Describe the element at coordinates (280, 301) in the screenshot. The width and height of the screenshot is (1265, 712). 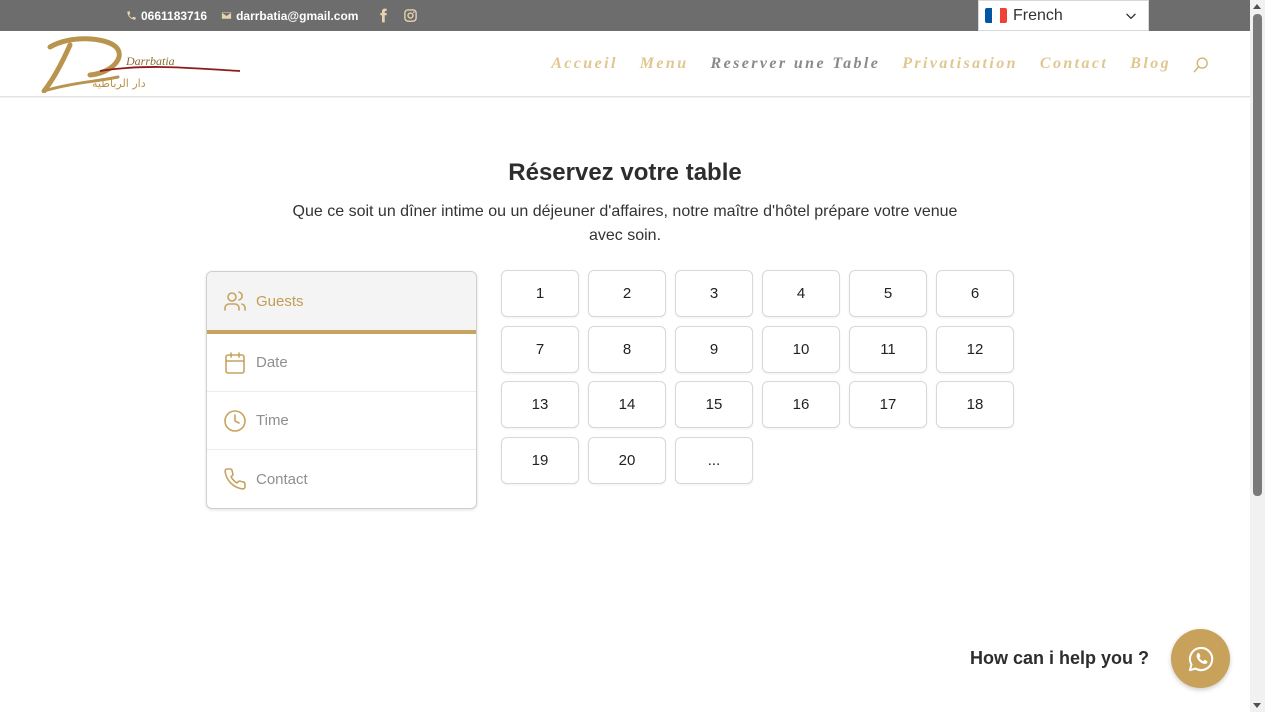
I see `step-label: Guests` at that location.